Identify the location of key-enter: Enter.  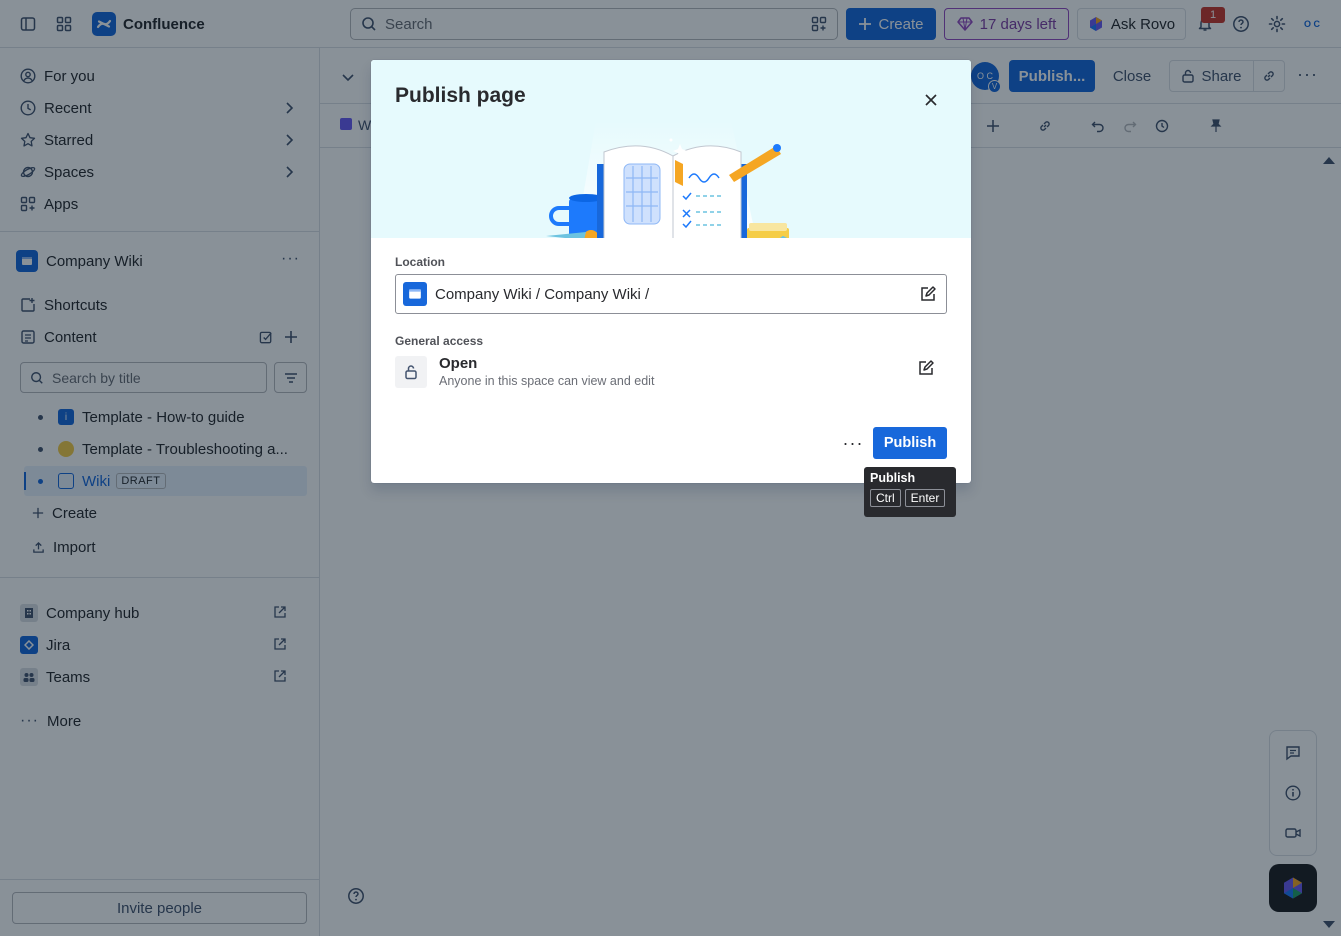
(925, 498).